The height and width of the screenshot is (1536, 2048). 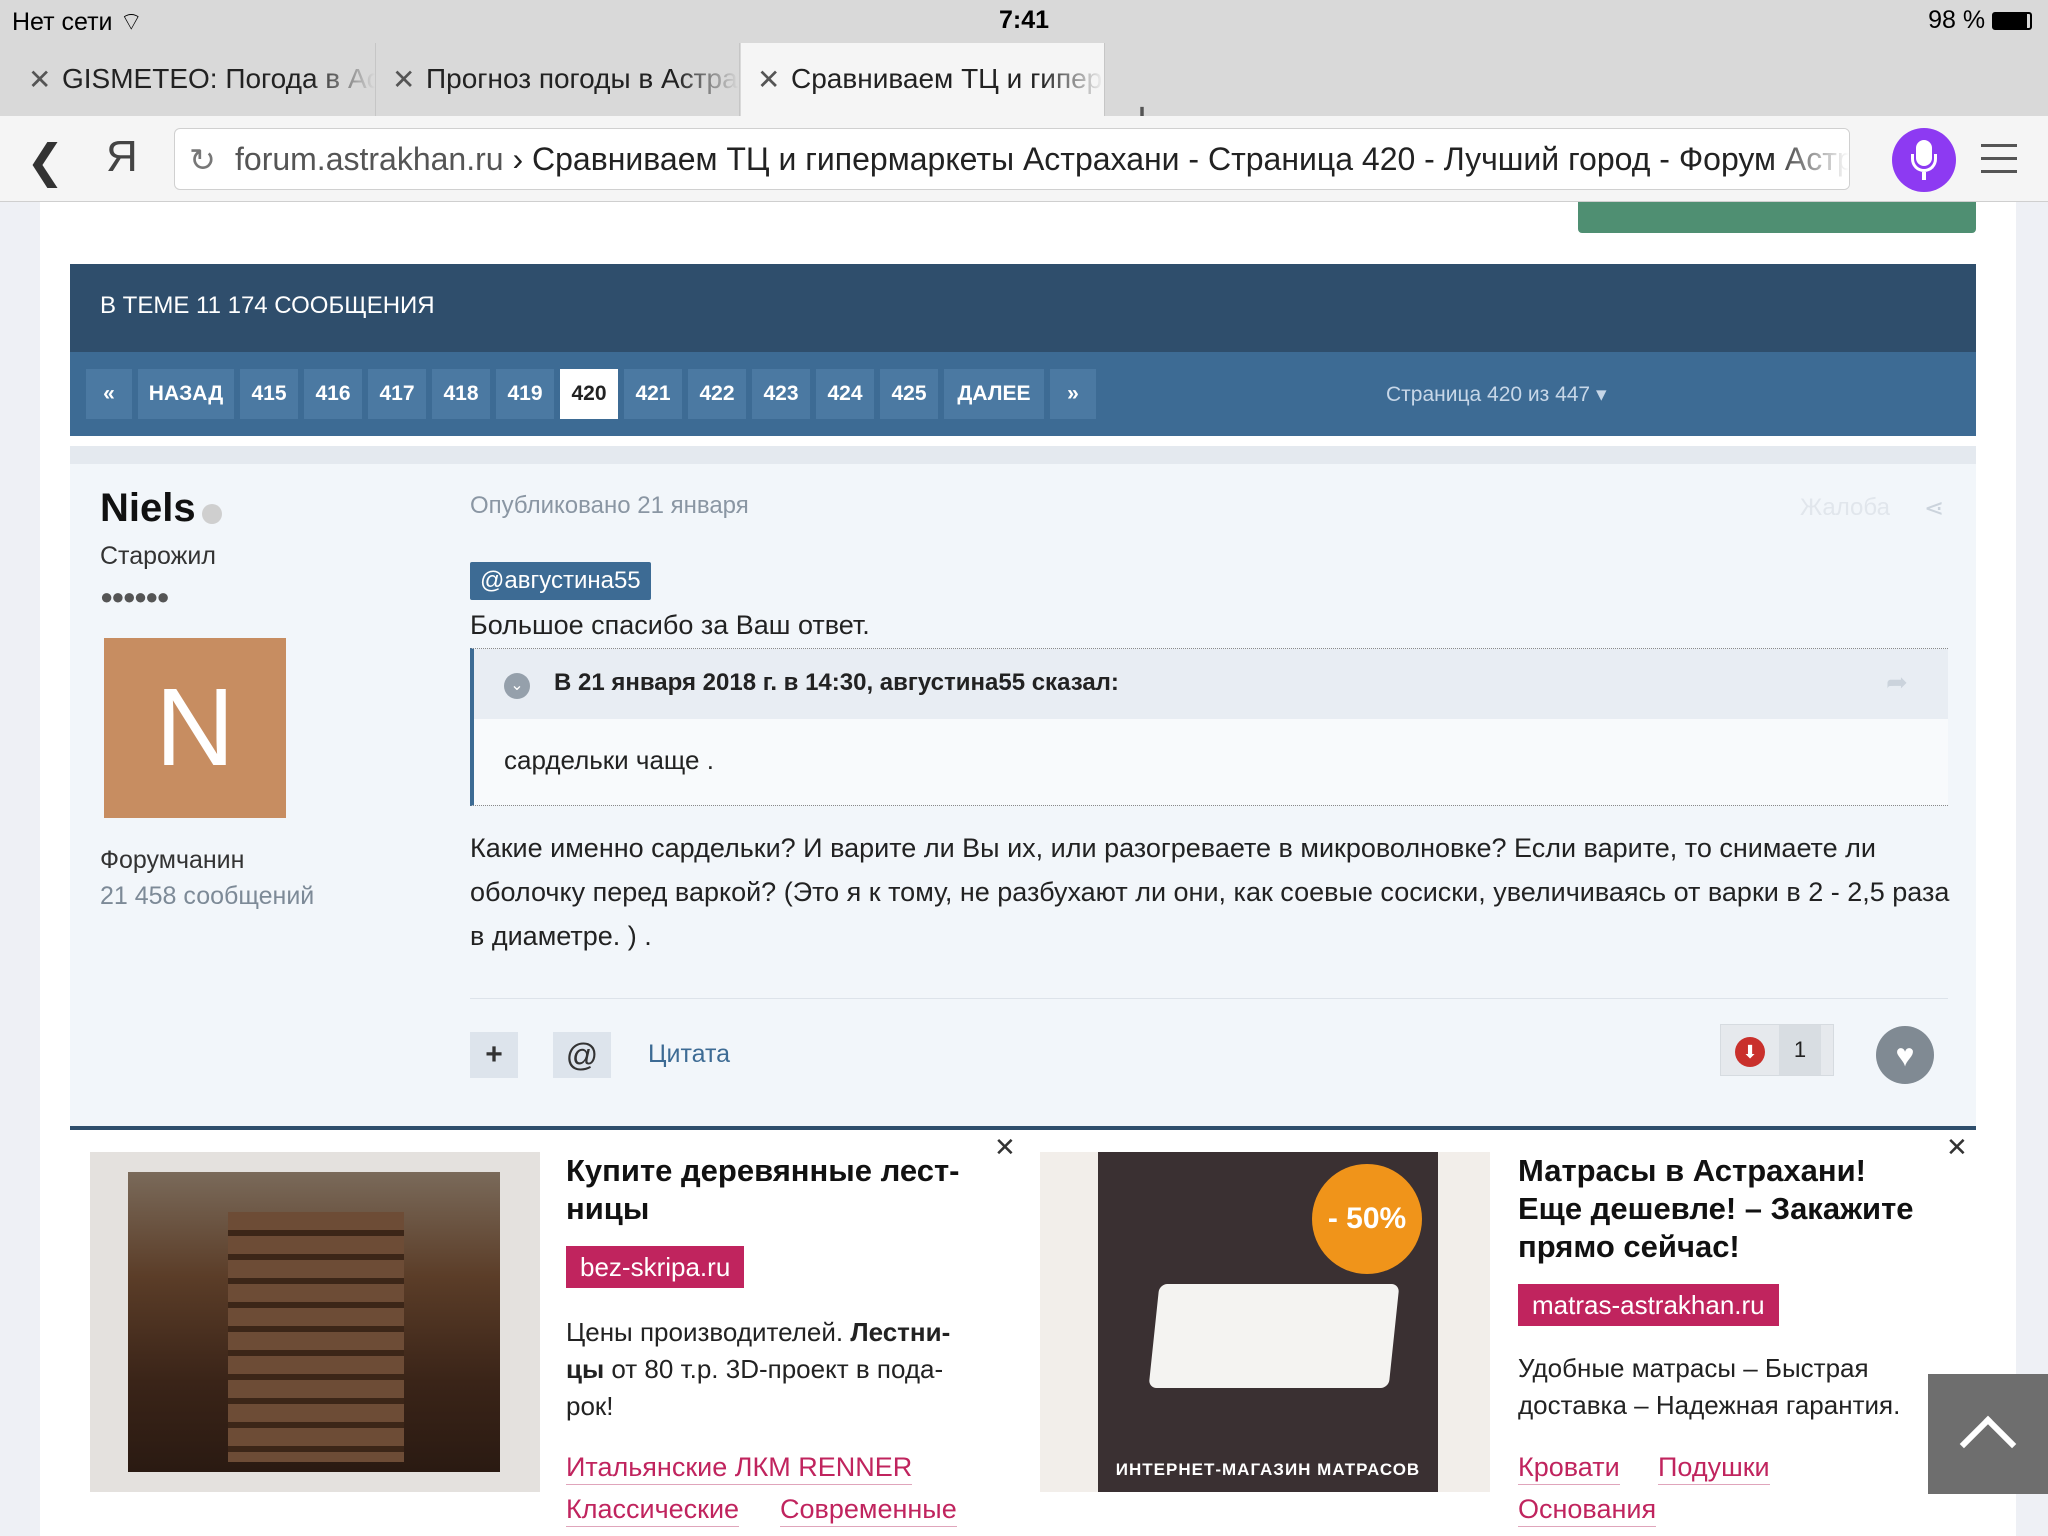 I want to click on avatar: N, so click(x=195, y=728).